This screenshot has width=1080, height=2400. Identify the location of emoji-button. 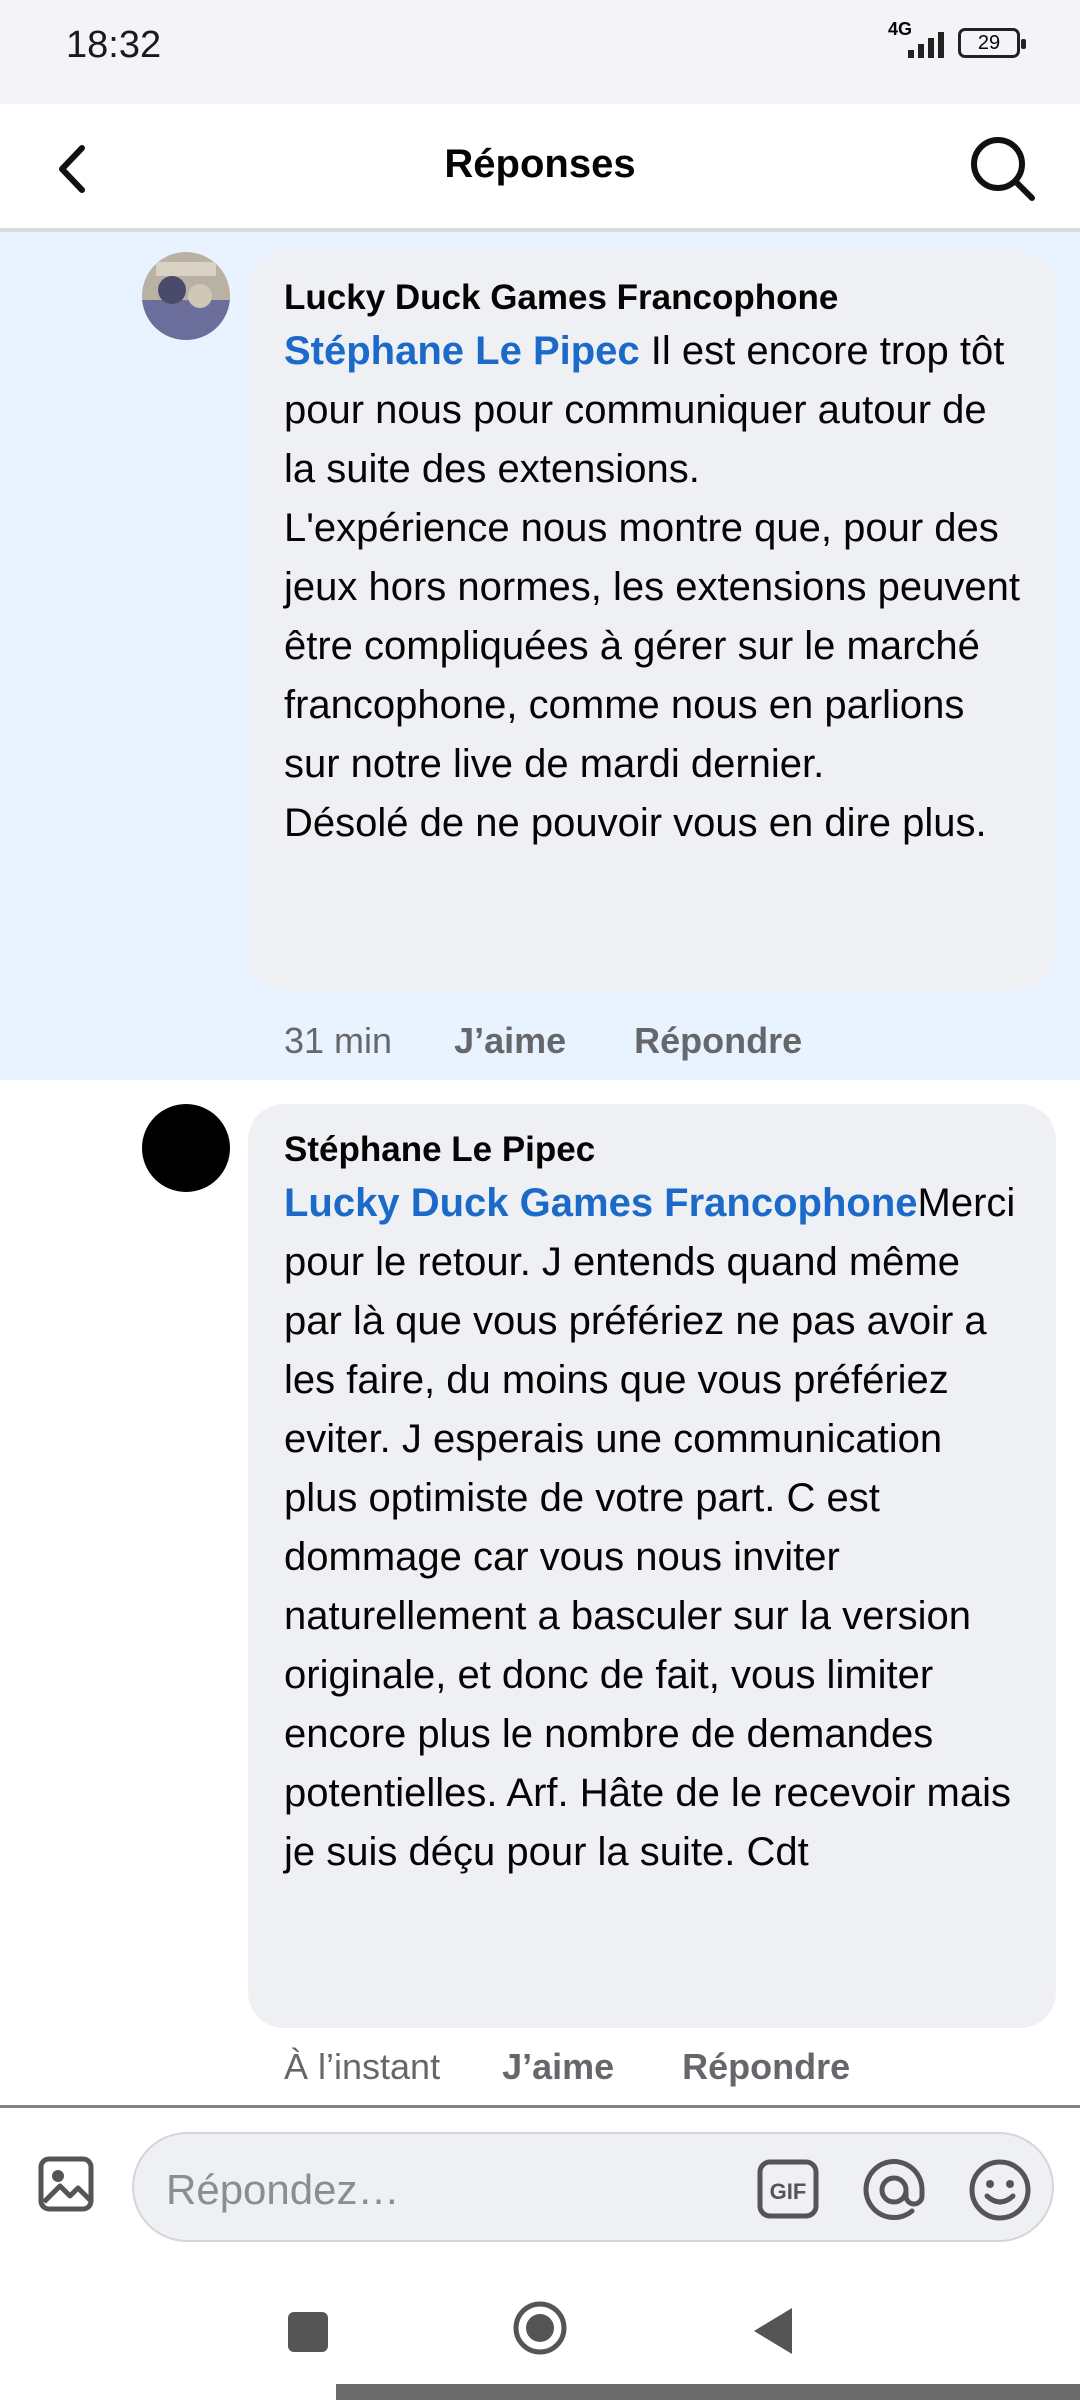
(1000, 2190).